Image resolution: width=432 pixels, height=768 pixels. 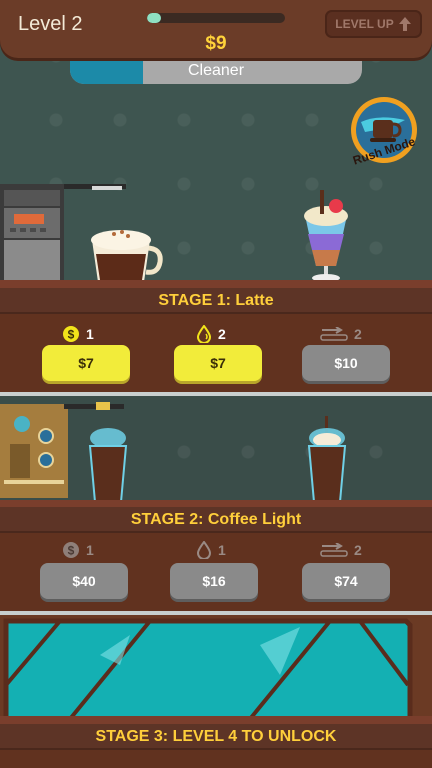 I want to click on iced-coffee-cream-icon, so click(x=327, y=459).